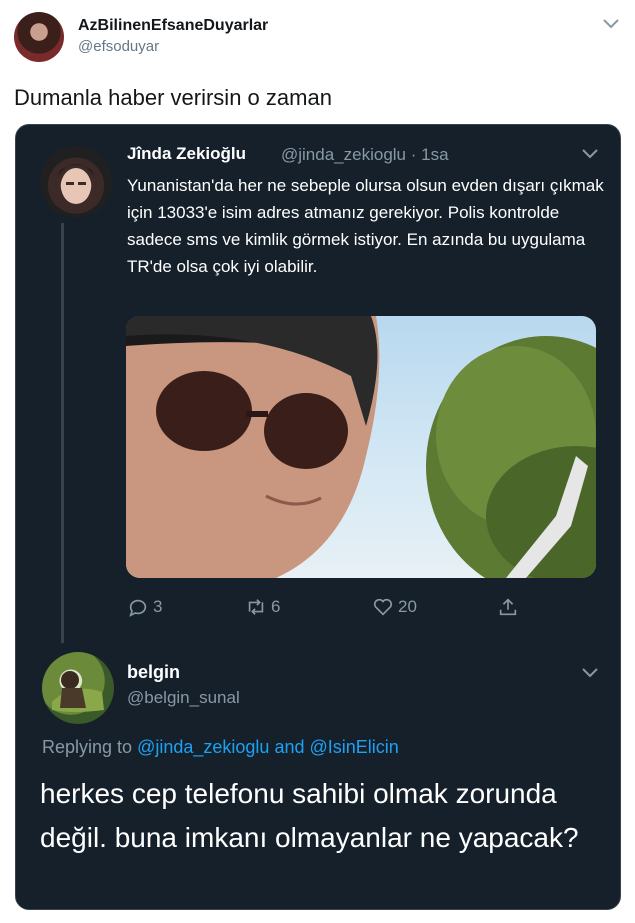 The width and height of the screenshot is (635, 923). I want to click on mention-and: and, so click(289, 747).